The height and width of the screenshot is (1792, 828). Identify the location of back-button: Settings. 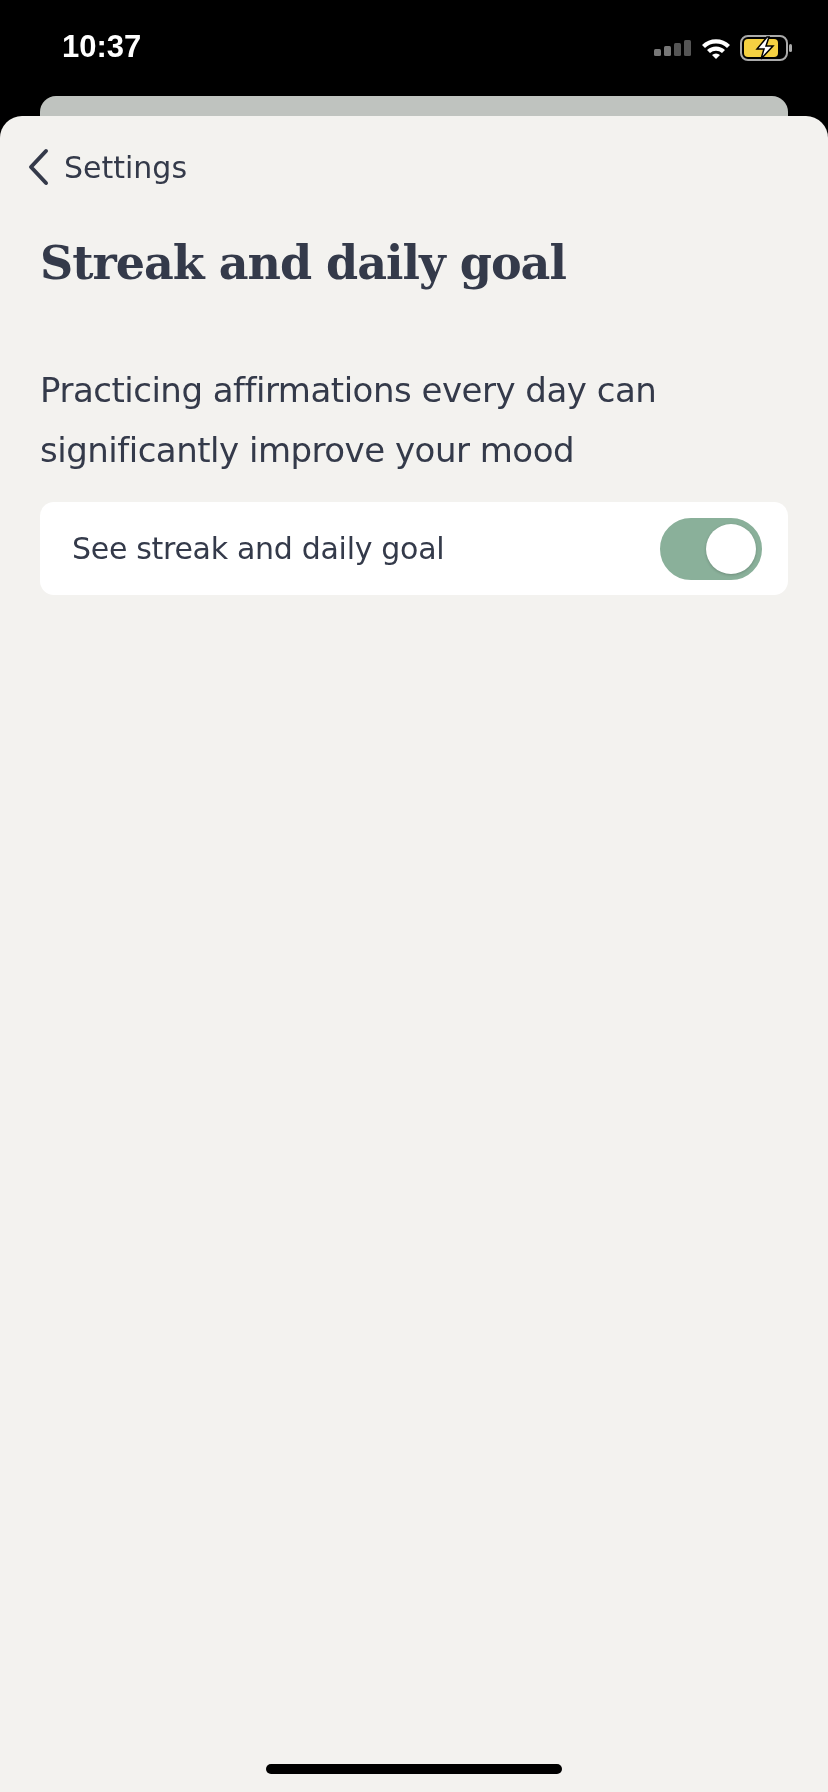
(107, 167).